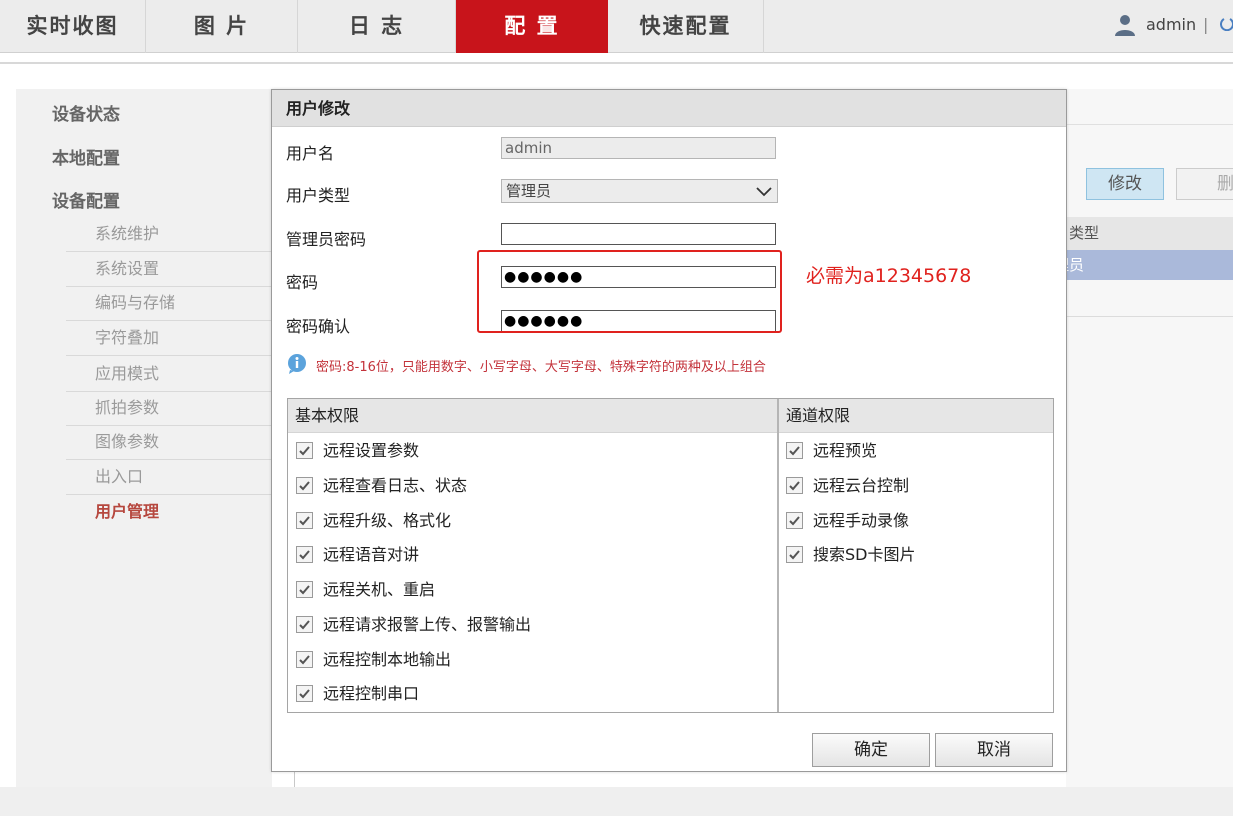  What do you see at coordinates (387, 520) in the screenshot?
I see `perm-label: 远程升级、格式化` at bounding box center [387, 520].